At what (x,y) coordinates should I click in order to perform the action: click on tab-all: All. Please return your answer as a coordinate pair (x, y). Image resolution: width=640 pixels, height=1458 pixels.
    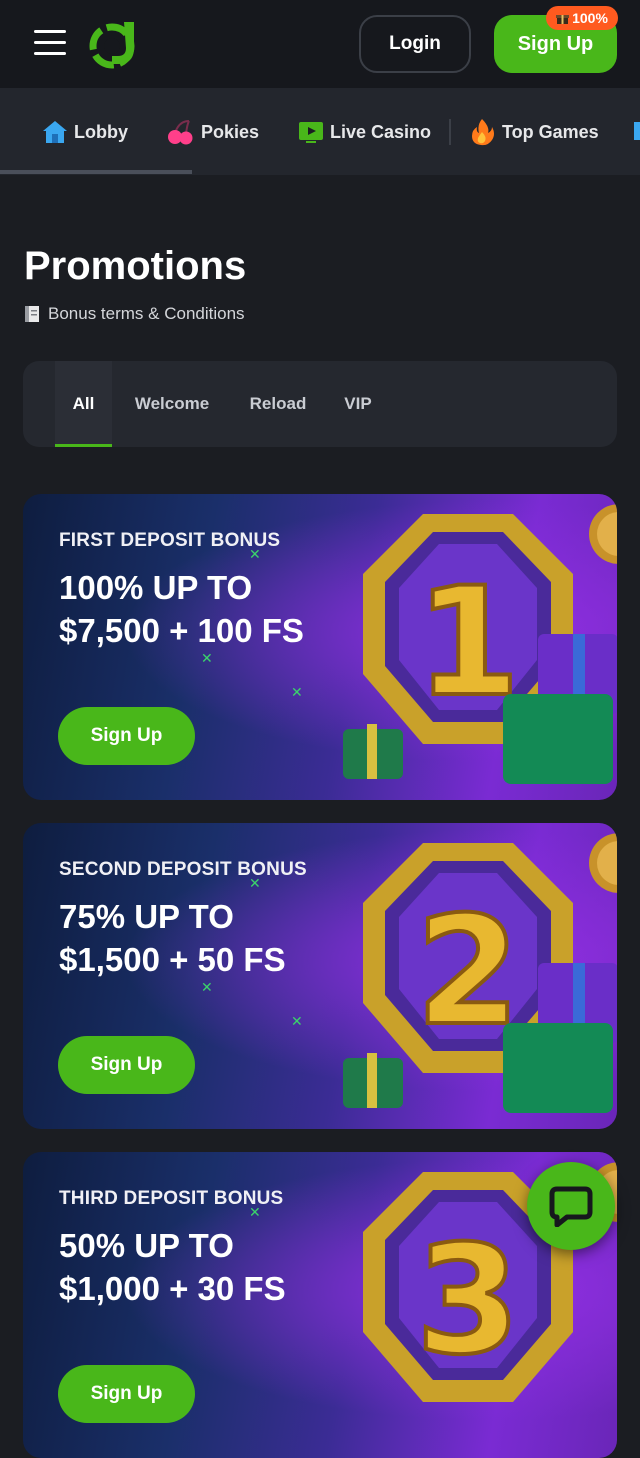
    Looking at the image, I should click on (83, 404).